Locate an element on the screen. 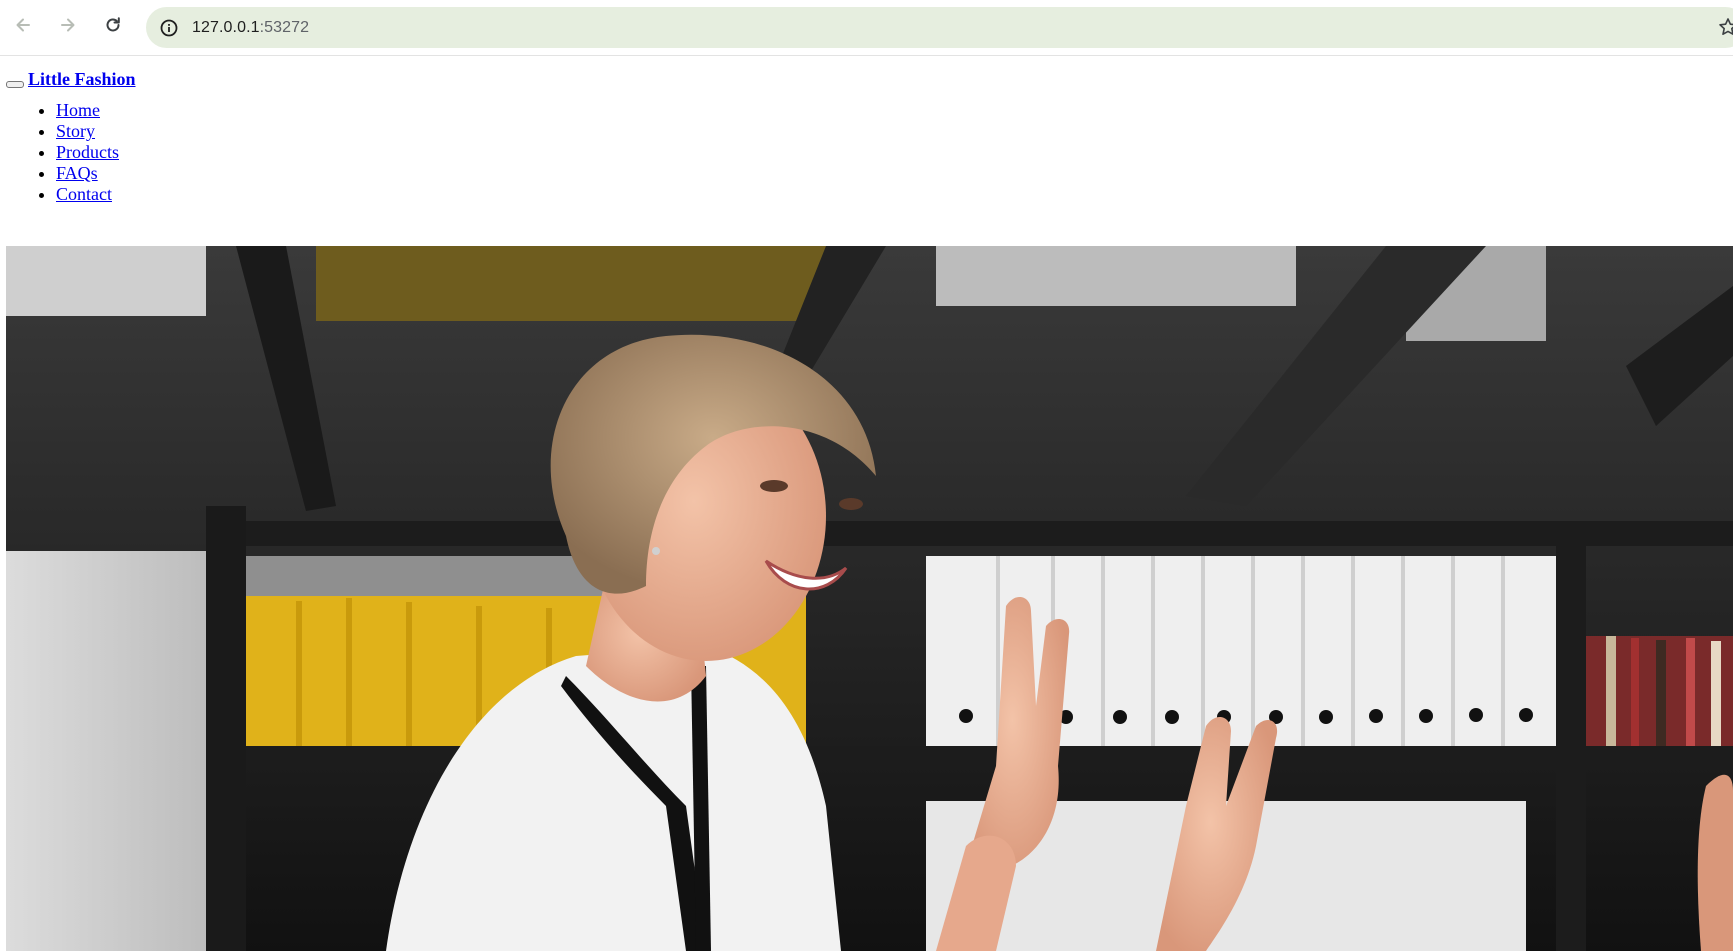  info-icon is located at coordinates (169, 28).